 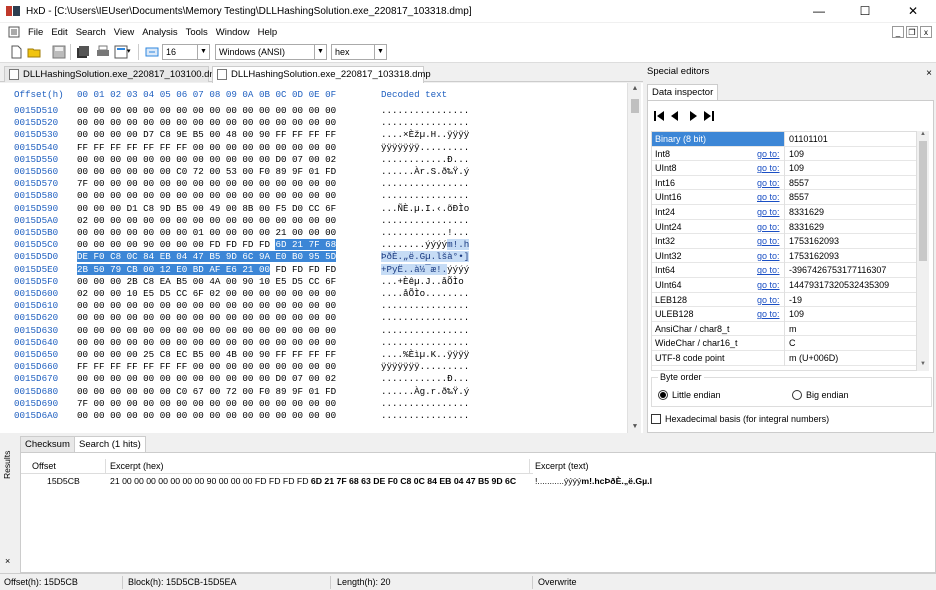 What do you see at coordinates (784, 300) in the screenshot?
I see `inspector-row: LEB128 go to: -19` at bounding box center [784, 300].